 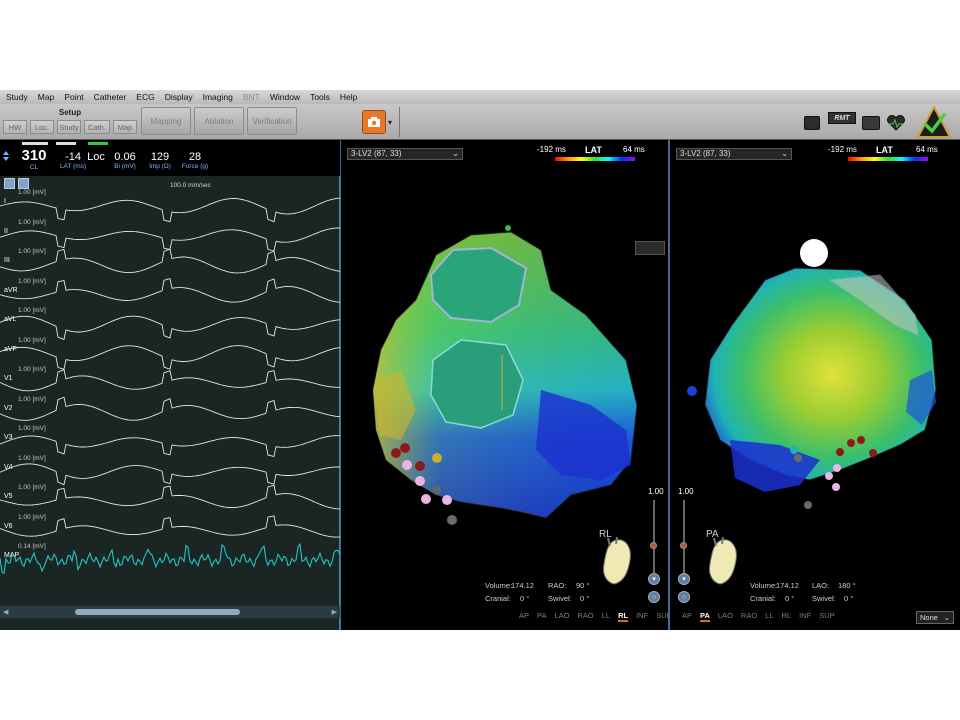 I want to click on snapshot-button, so click(x=374, y=122).